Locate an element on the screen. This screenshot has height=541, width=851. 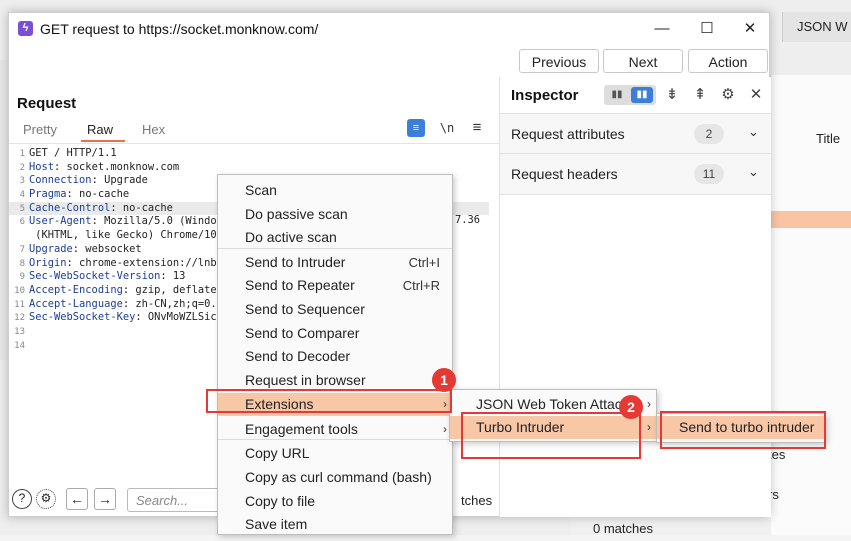
row-label: Request headers is located at coordinates (564, 174).